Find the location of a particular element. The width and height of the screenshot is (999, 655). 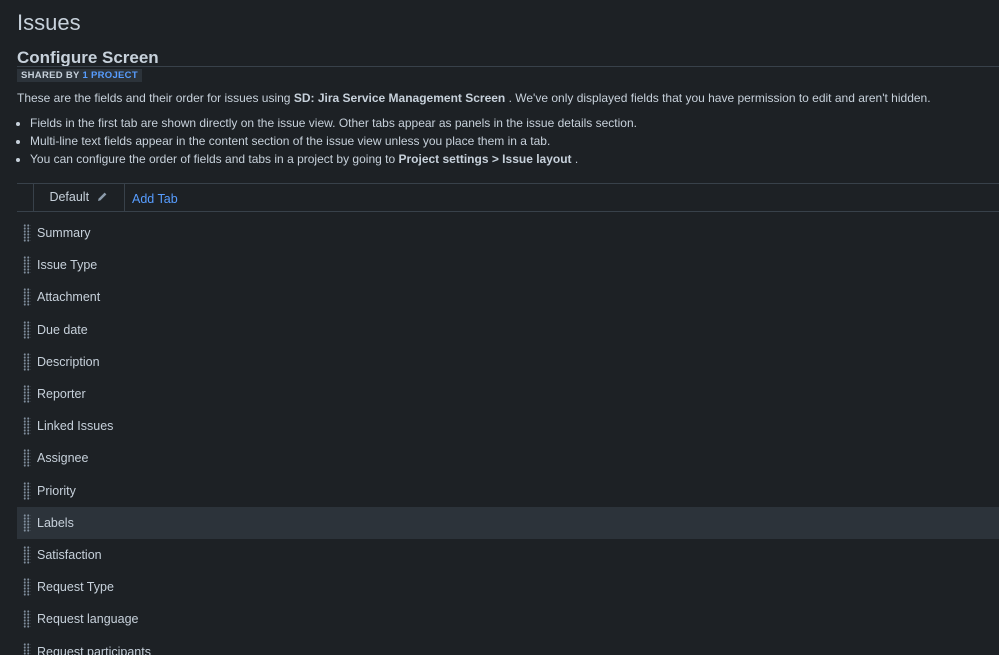

field-name: Issue Type is located at coordinates (67, 265).